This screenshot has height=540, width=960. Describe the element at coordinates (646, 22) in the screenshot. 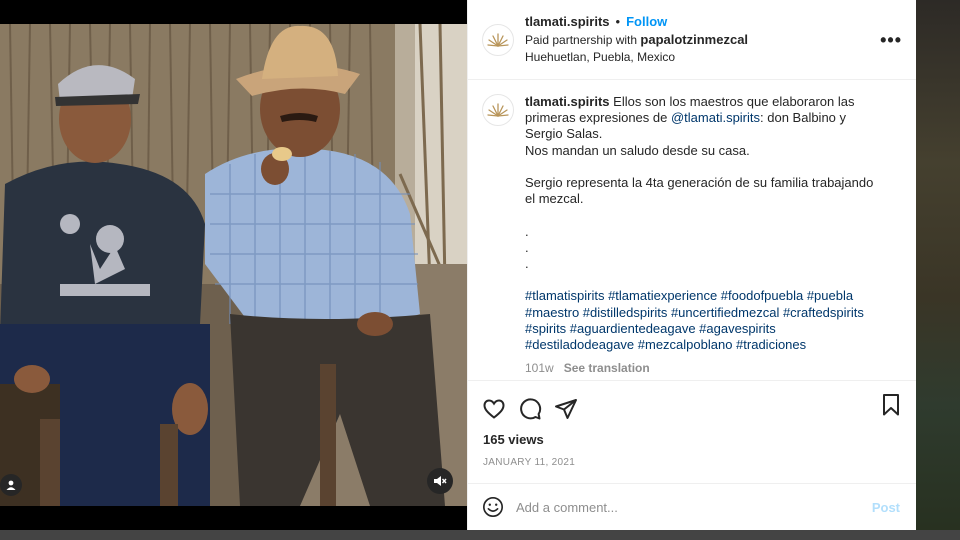

I see `follow-button: Follow` at that location.